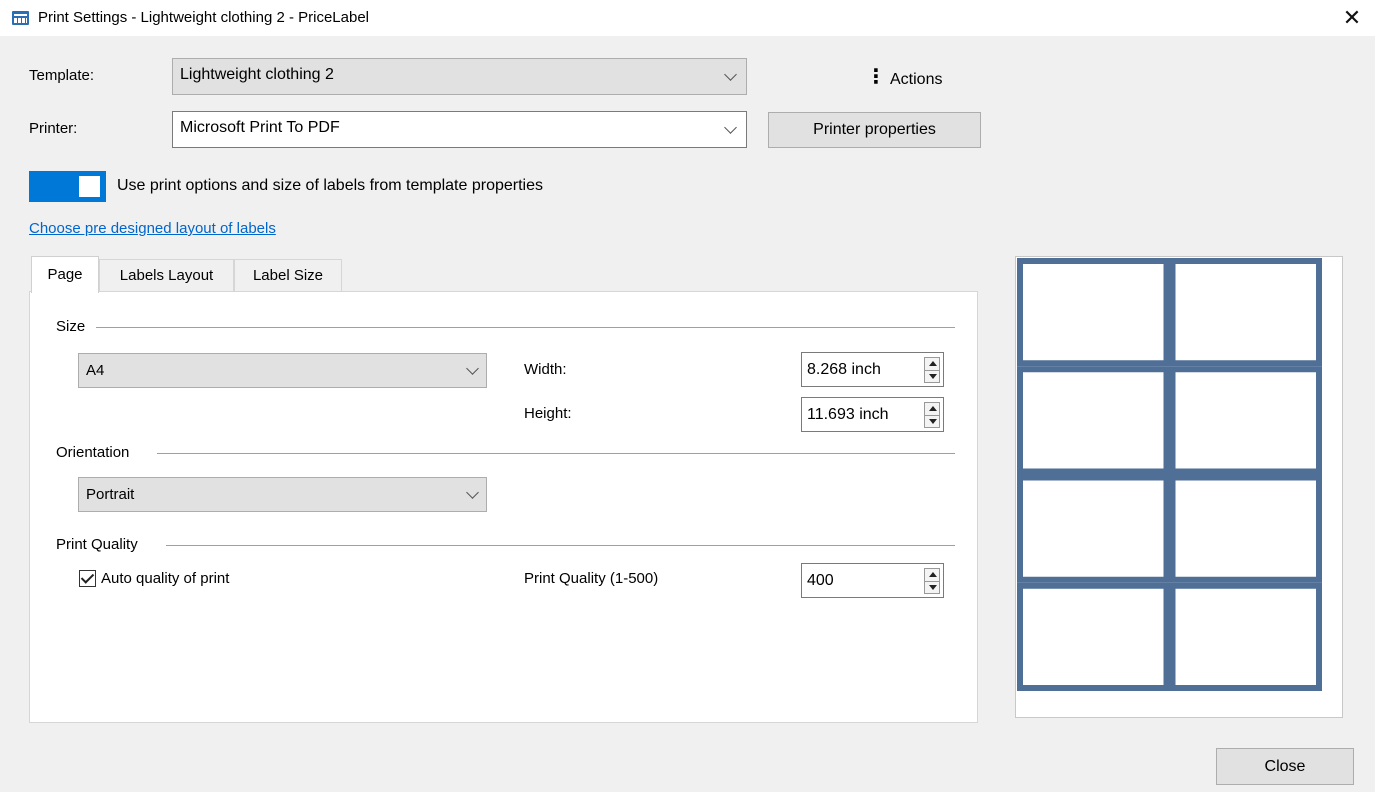 This screenshot has height=792, width=1375. What do you see at coordinates (459, 129) in the screenshot?
I see `printer-dropdown: Microsoft Print To PDF` at bounding box center [459, 129].